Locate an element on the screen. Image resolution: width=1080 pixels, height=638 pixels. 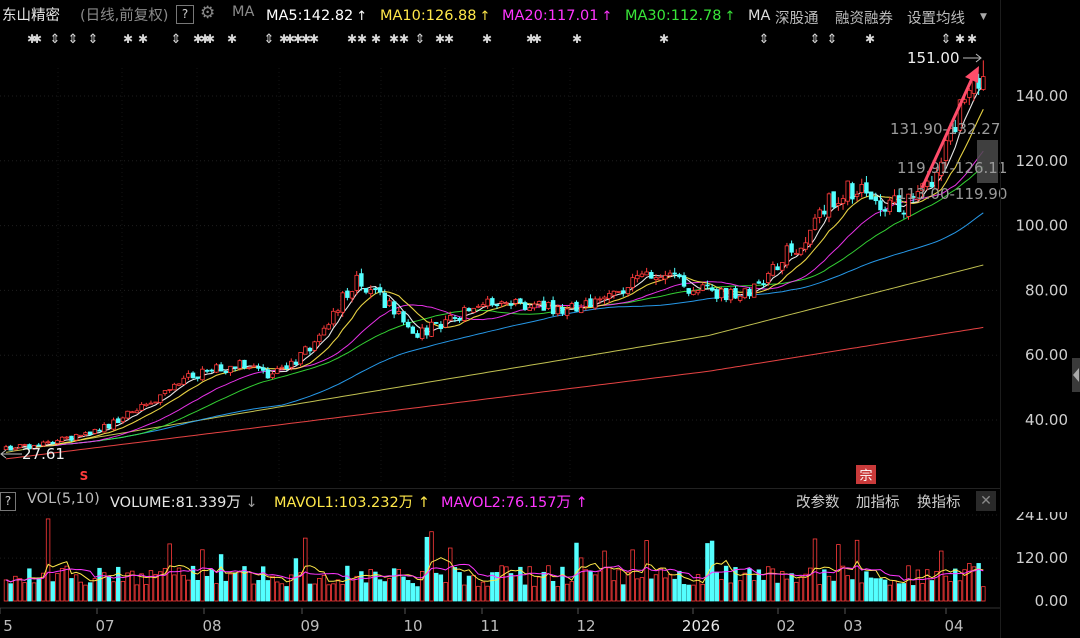
help-icon: ? is located at coordinates (185, 14).